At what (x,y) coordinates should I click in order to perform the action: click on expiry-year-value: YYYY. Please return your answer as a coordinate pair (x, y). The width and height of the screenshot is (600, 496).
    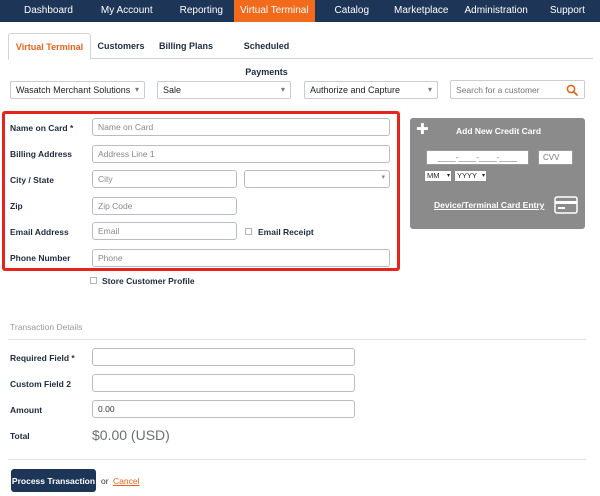
    Looking at the image, I should click on (467, 175).